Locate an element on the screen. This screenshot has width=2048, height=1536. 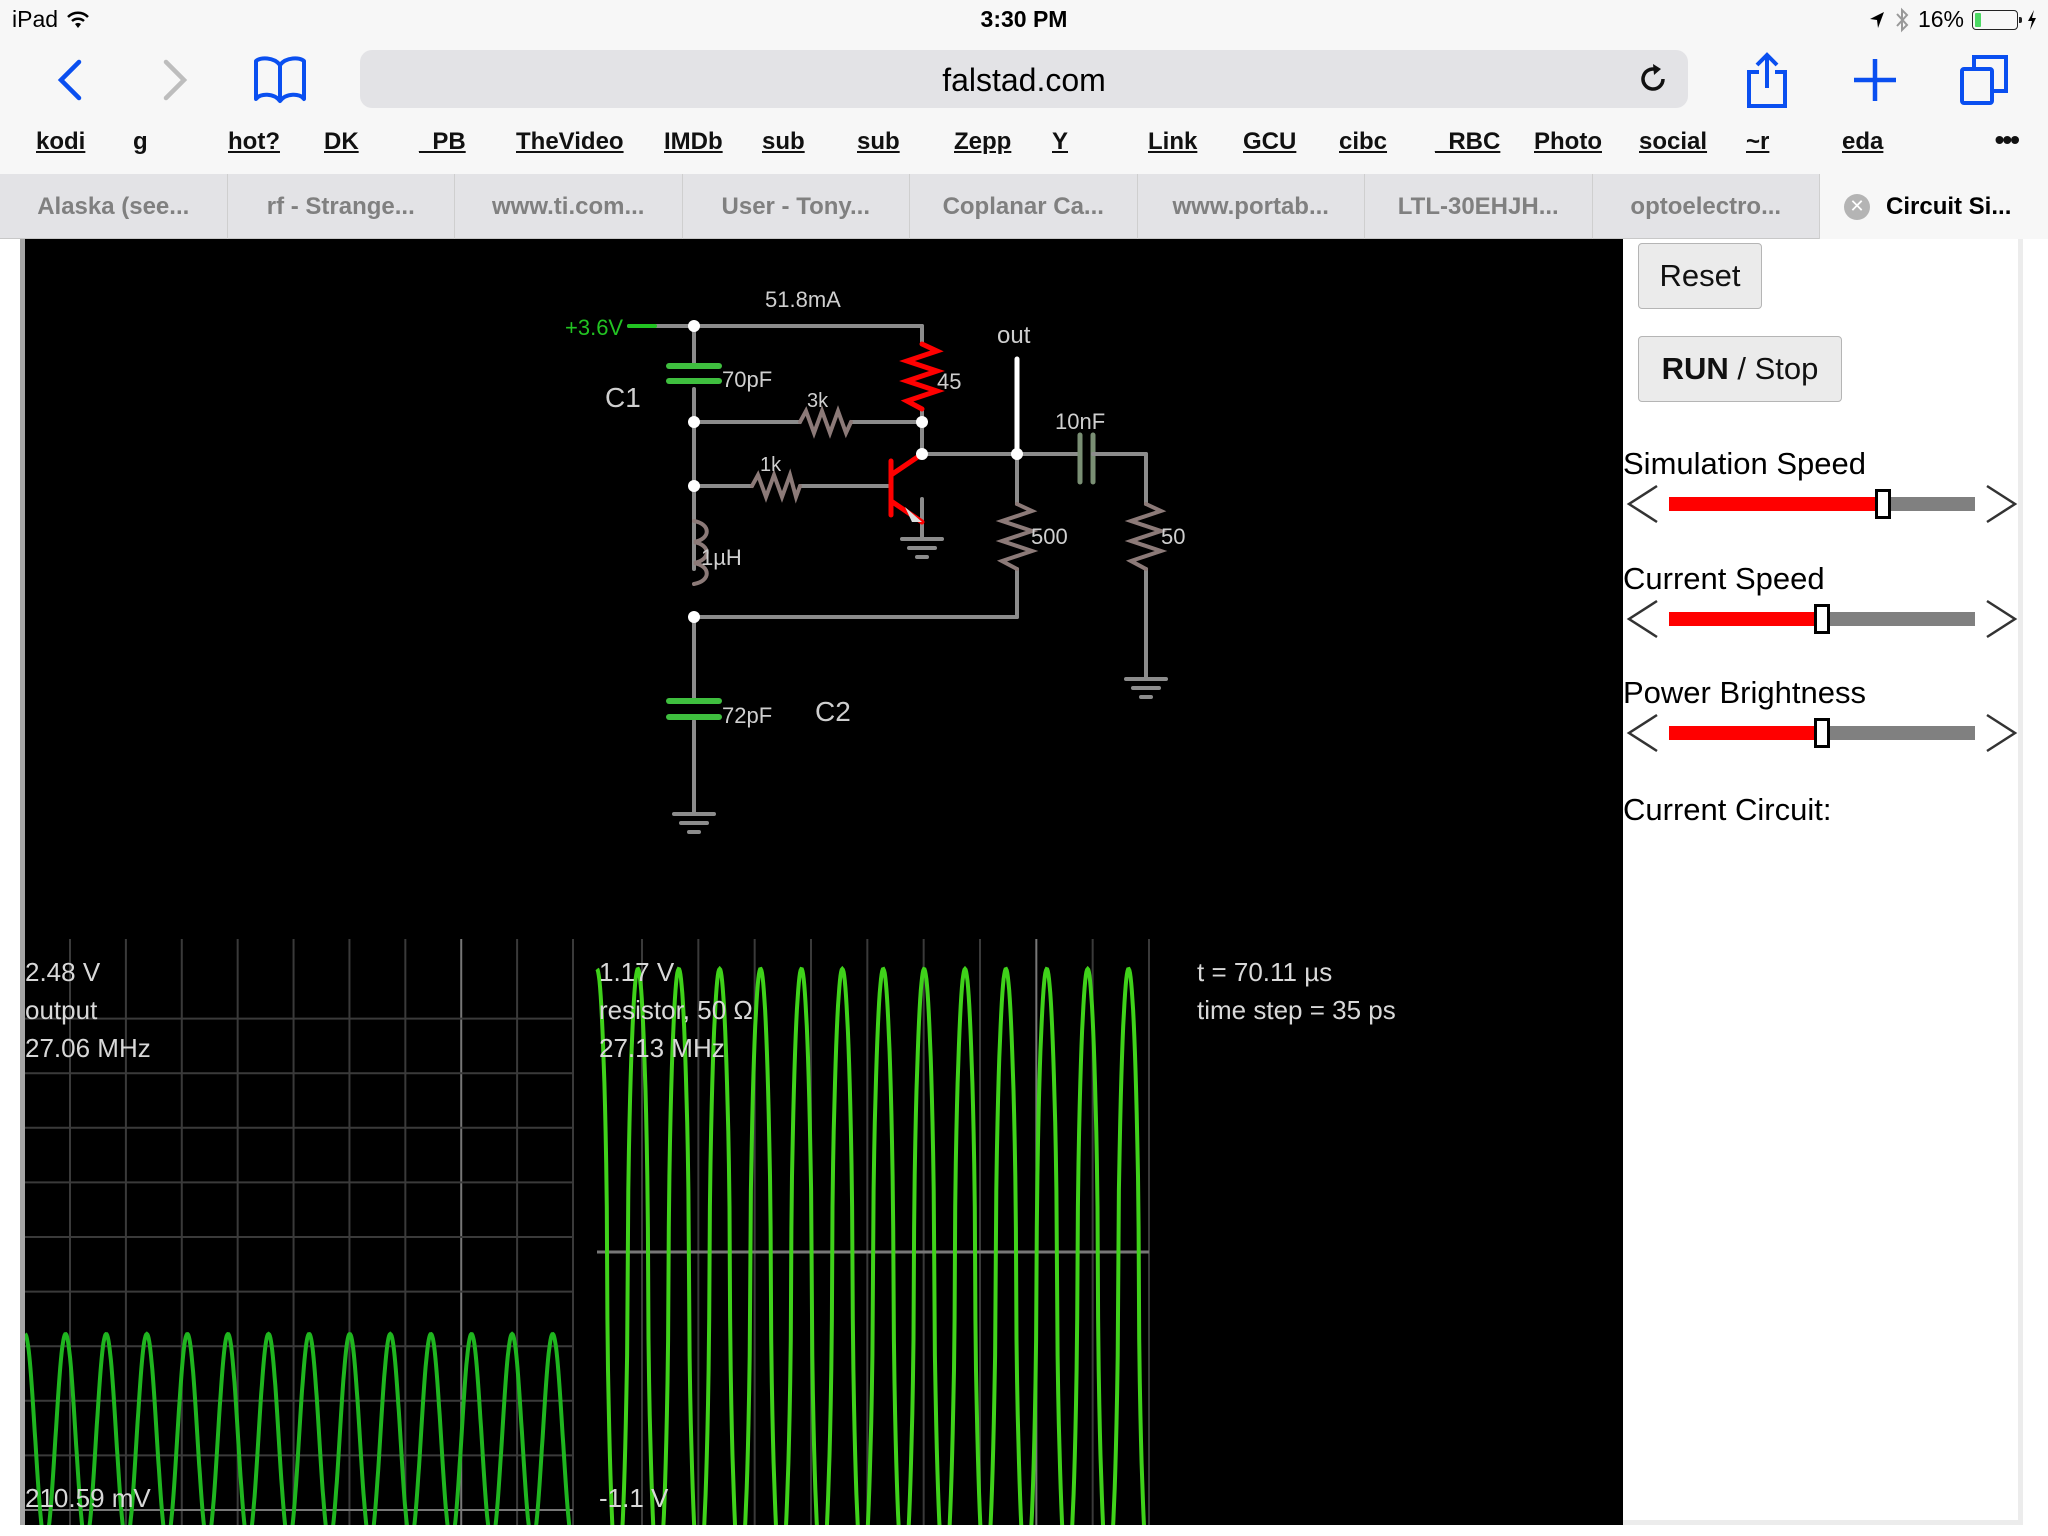
bookmark-link: TheVideo is located at coordinates (570, 142).